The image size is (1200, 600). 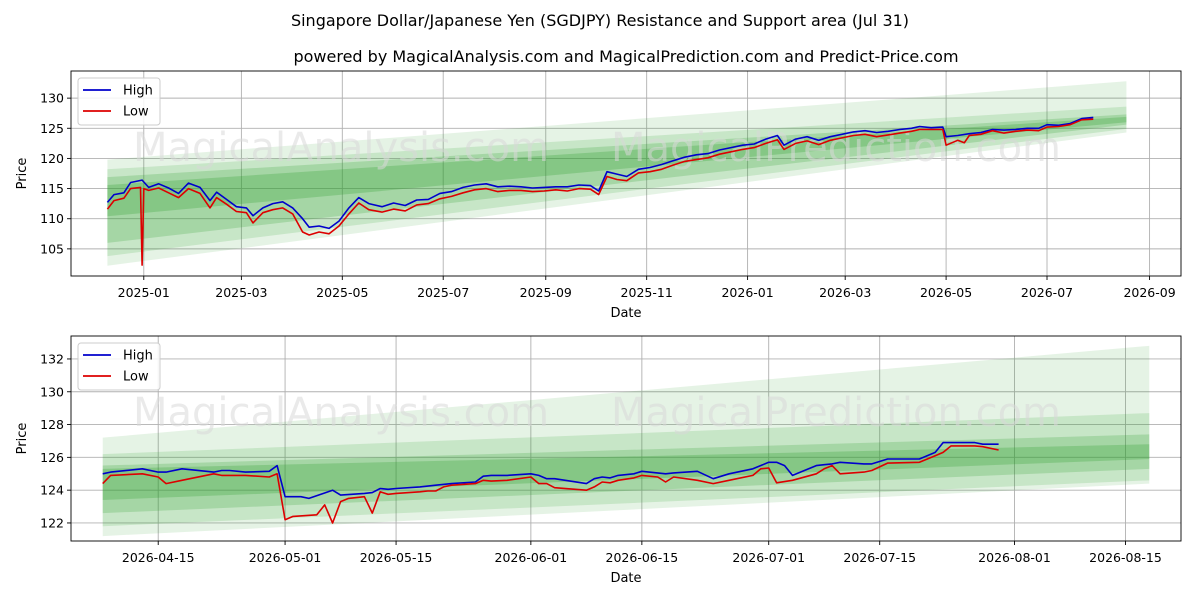 I want to click on x-tick-label: 2026-06-15, so click(x=642, y=557).